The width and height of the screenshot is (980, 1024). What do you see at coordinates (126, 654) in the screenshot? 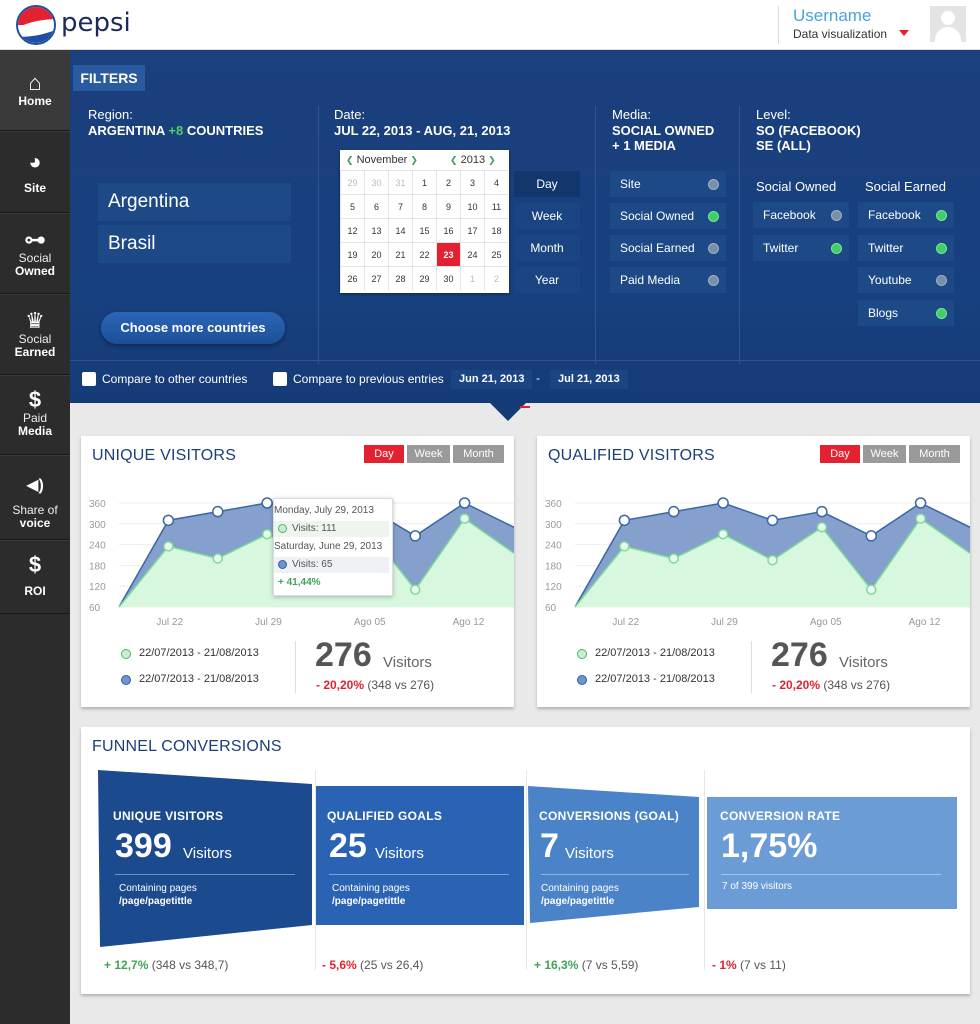
I see `legend-dot-current` at bounding box center [126, 654].